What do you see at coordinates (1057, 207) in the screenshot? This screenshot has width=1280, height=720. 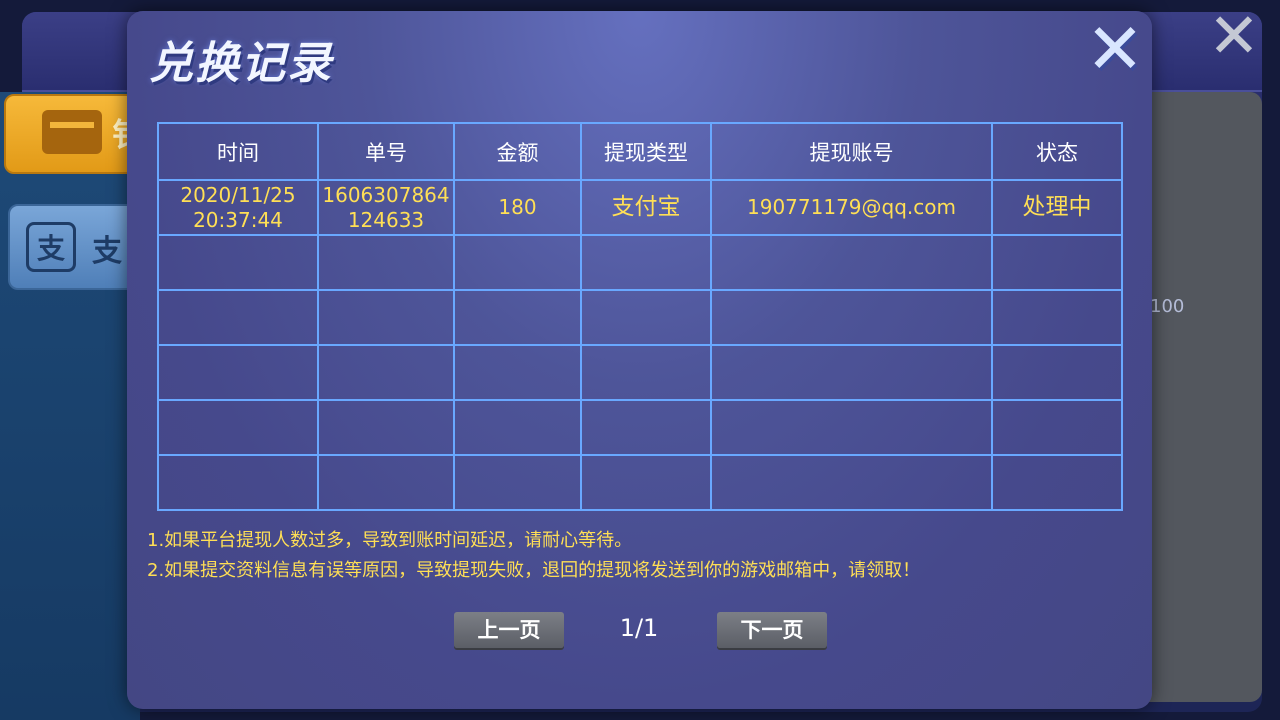 I see `cell-status: 处理中` at bounding box center [1057, 207].